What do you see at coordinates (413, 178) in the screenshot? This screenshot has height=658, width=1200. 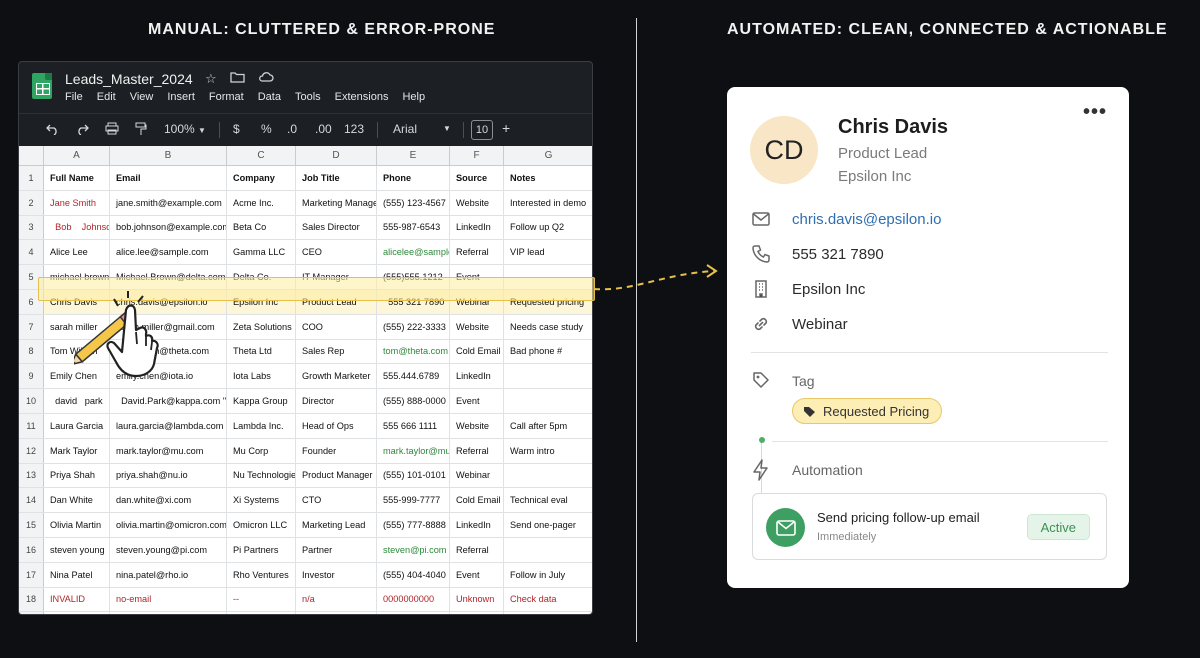 I see `column-title: Phone` at bounding box center [413, 178].